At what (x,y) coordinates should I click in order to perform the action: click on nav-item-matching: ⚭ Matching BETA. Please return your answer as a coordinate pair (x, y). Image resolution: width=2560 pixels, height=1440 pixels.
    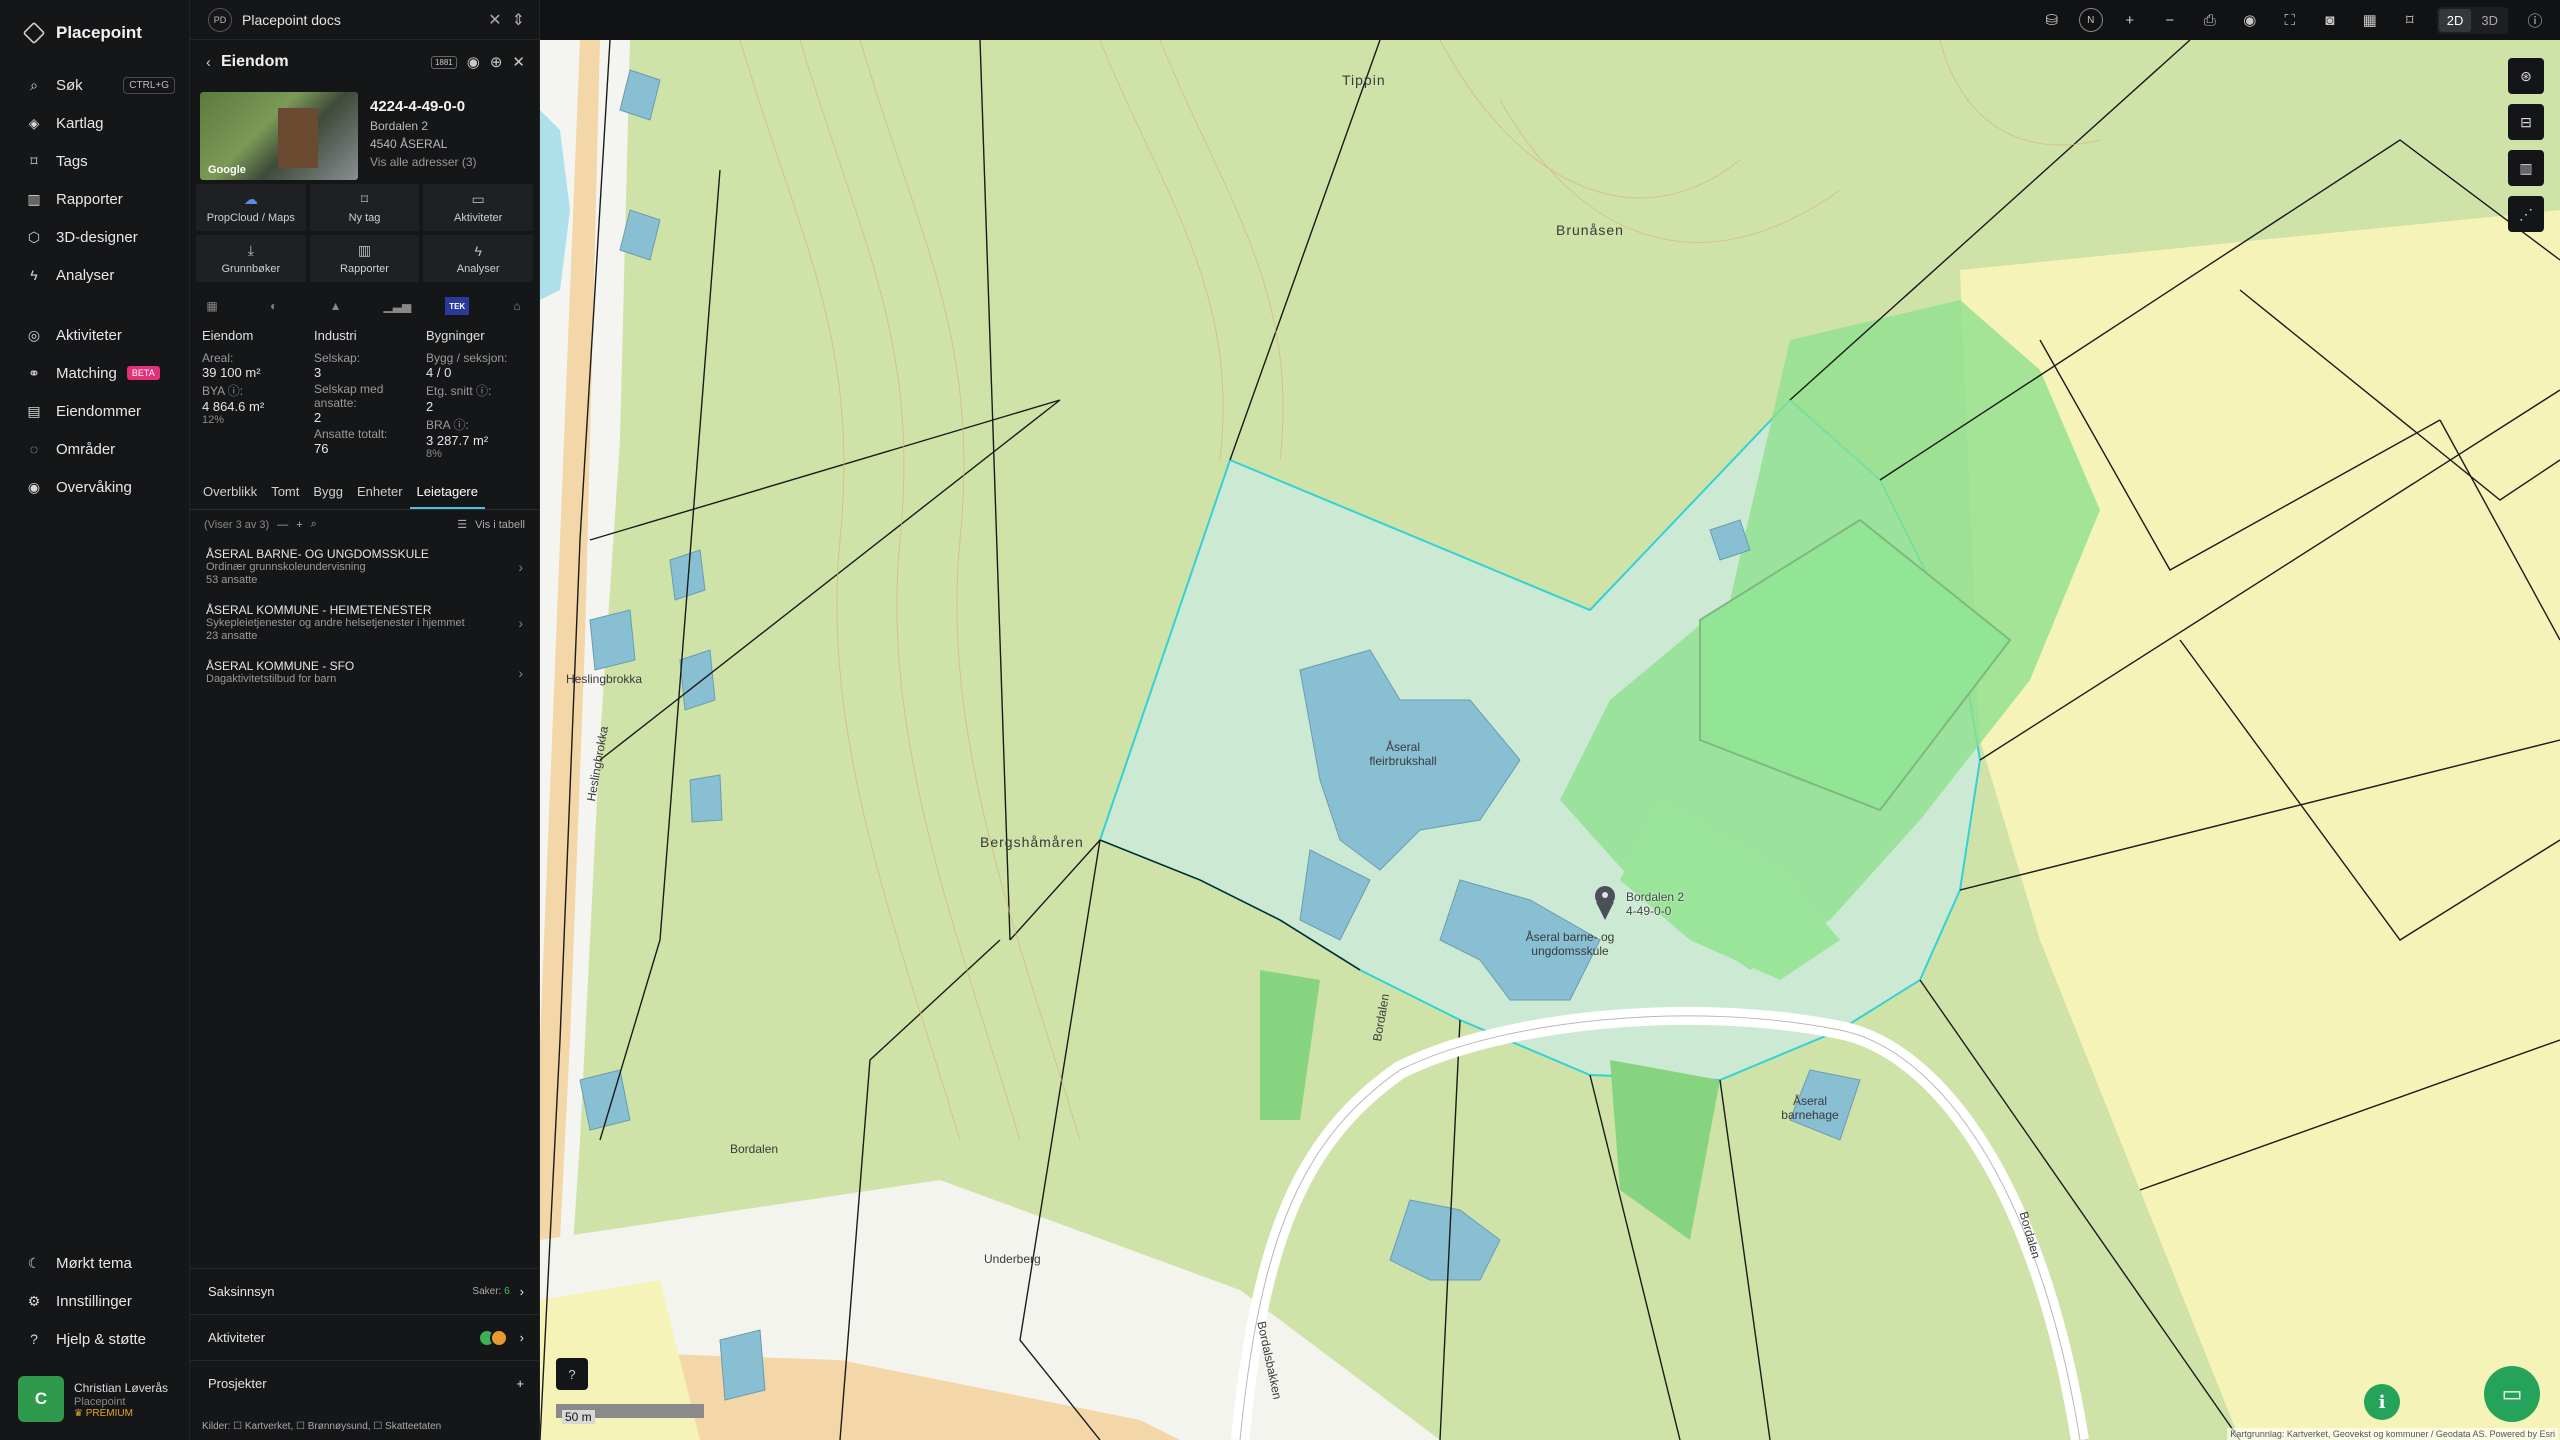
    Looking at the image, I should click on (94, 373).